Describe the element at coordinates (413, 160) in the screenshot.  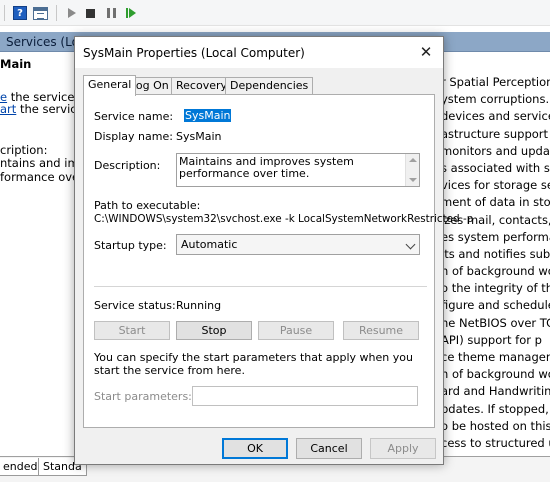
I see `scroll-up-icon` at that location.